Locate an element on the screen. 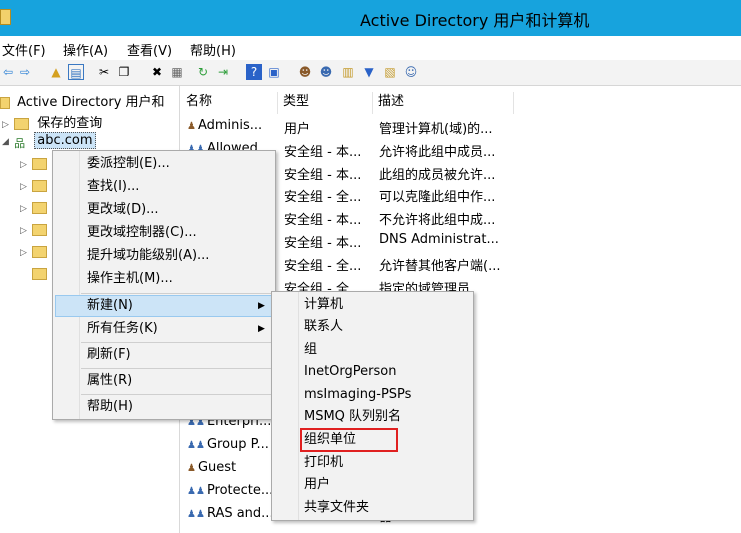 Image resolution: width=741 pixels, height=533 pixels. back-icon: ⇦ is located at coordinates (8, 72).